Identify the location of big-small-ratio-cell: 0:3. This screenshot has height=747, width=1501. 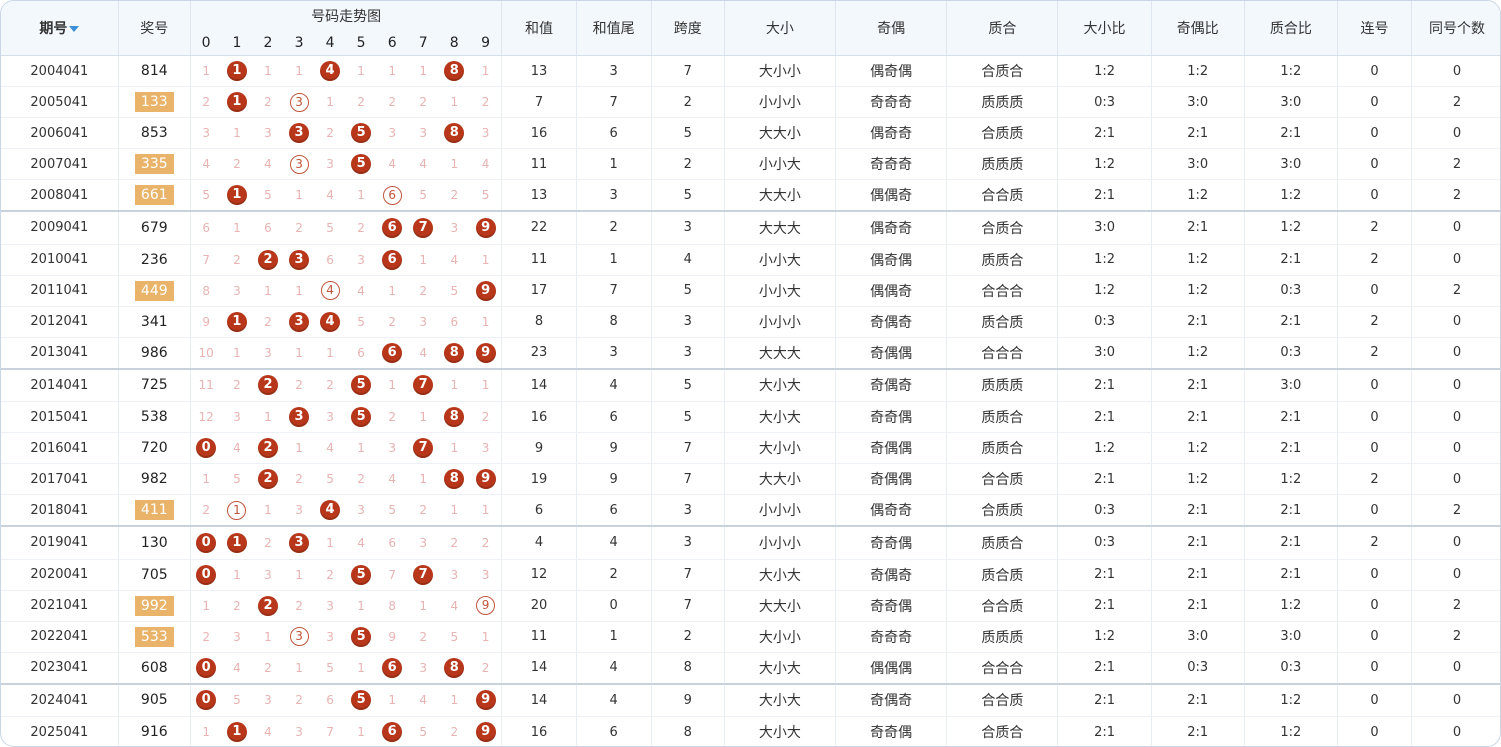
(1104, 511).